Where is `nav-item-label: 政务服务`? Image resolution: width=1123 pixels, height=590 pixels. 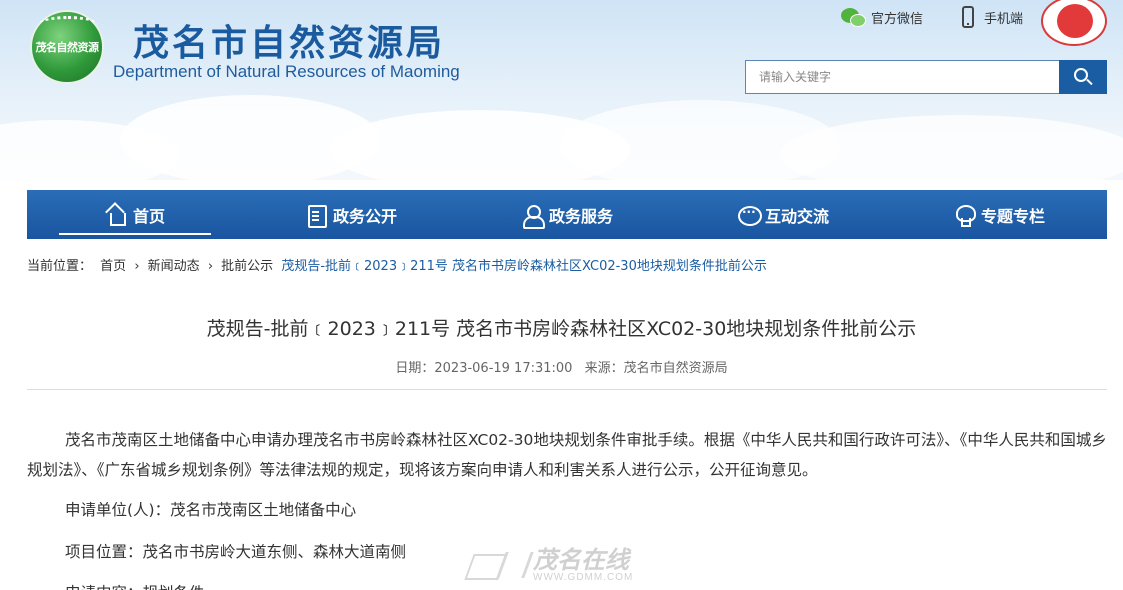 nav-item-label: 政务服务 is located at coordinates (580, 216).